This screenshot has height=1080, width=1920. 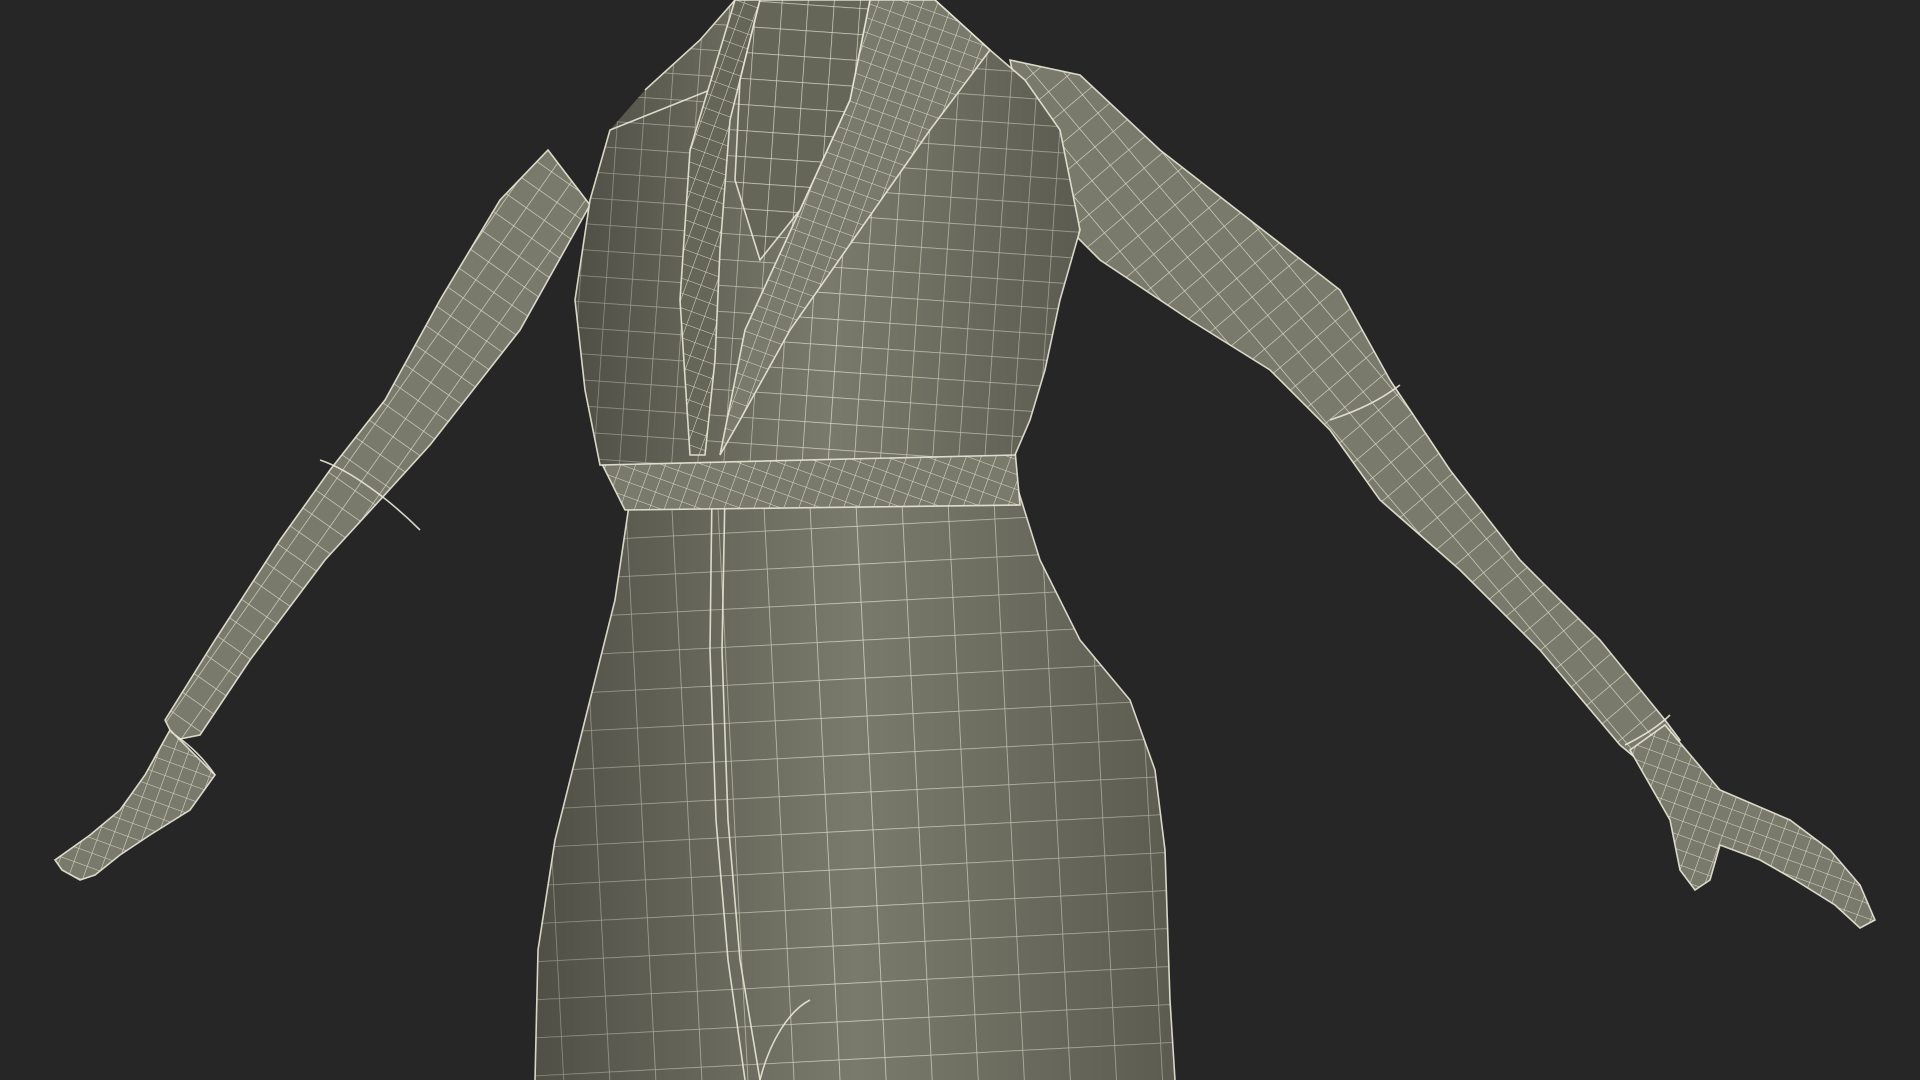 What do you see at coordinates (135, 804) in the screenshot?
I see `left-hand` at bounding box center [135, 804].